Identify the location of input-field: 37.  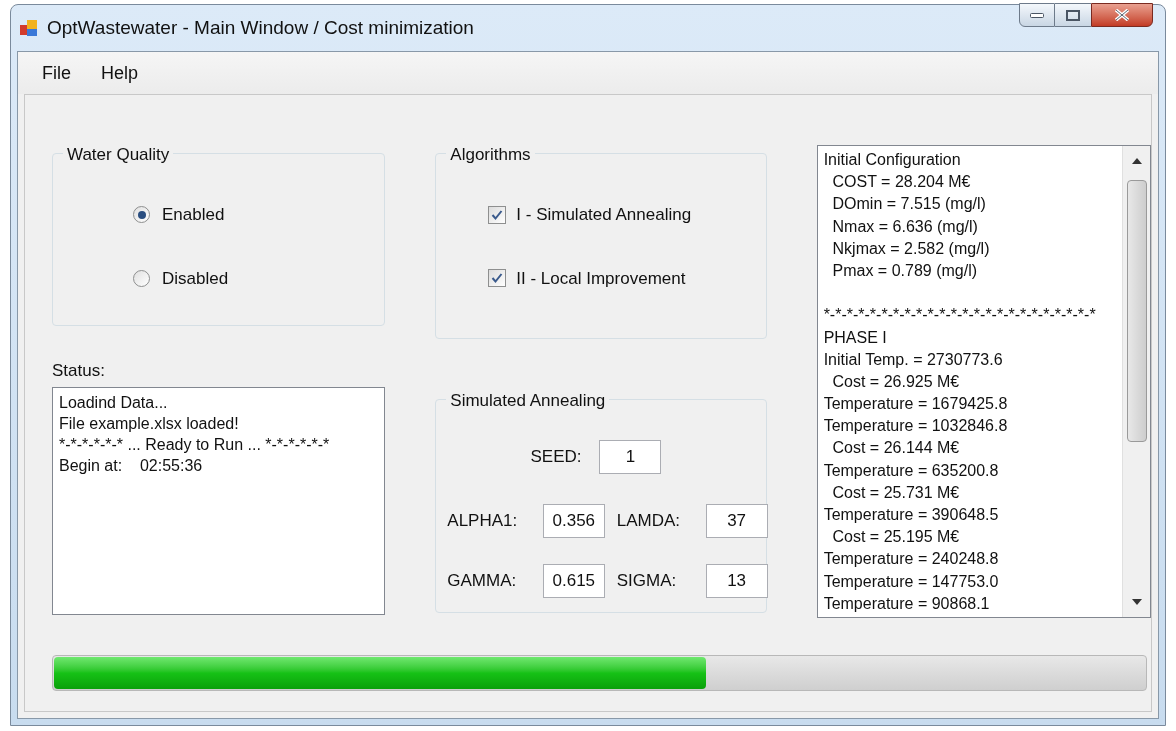
(736, 521).